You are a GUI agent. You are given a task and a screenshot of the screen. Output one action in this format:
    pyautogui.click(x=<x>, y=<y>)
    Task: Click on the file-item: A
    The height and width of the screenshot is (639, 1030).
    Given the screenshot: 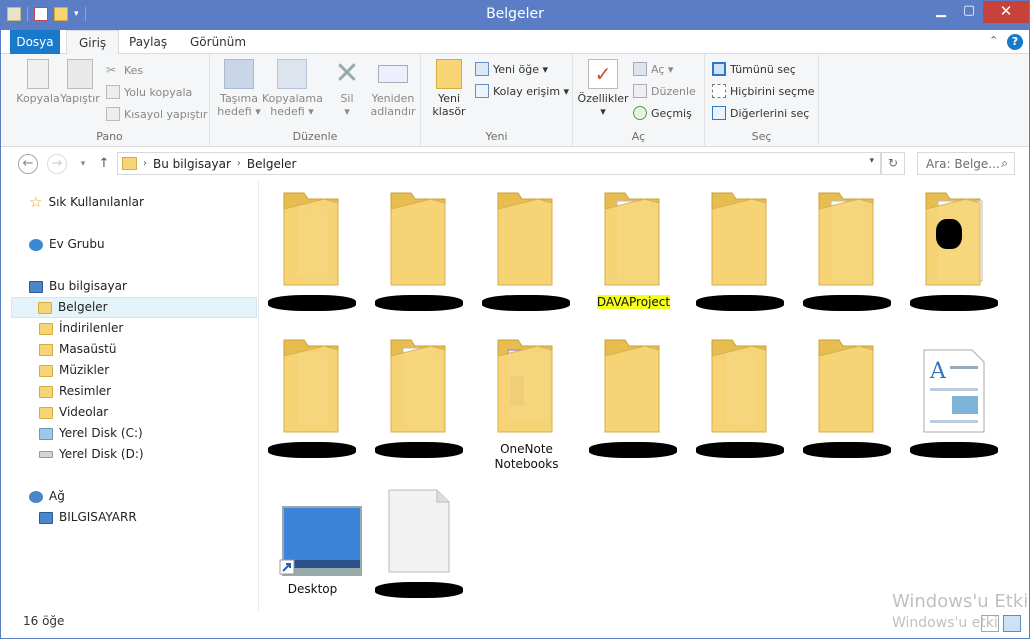 What is the action you would take?
    pyautogui.click(x=954, y=401)
    